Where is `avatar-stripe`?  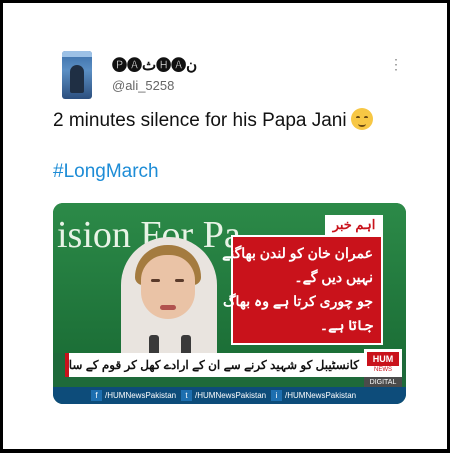 avatar-stripe is located at coordinates (77, 54).